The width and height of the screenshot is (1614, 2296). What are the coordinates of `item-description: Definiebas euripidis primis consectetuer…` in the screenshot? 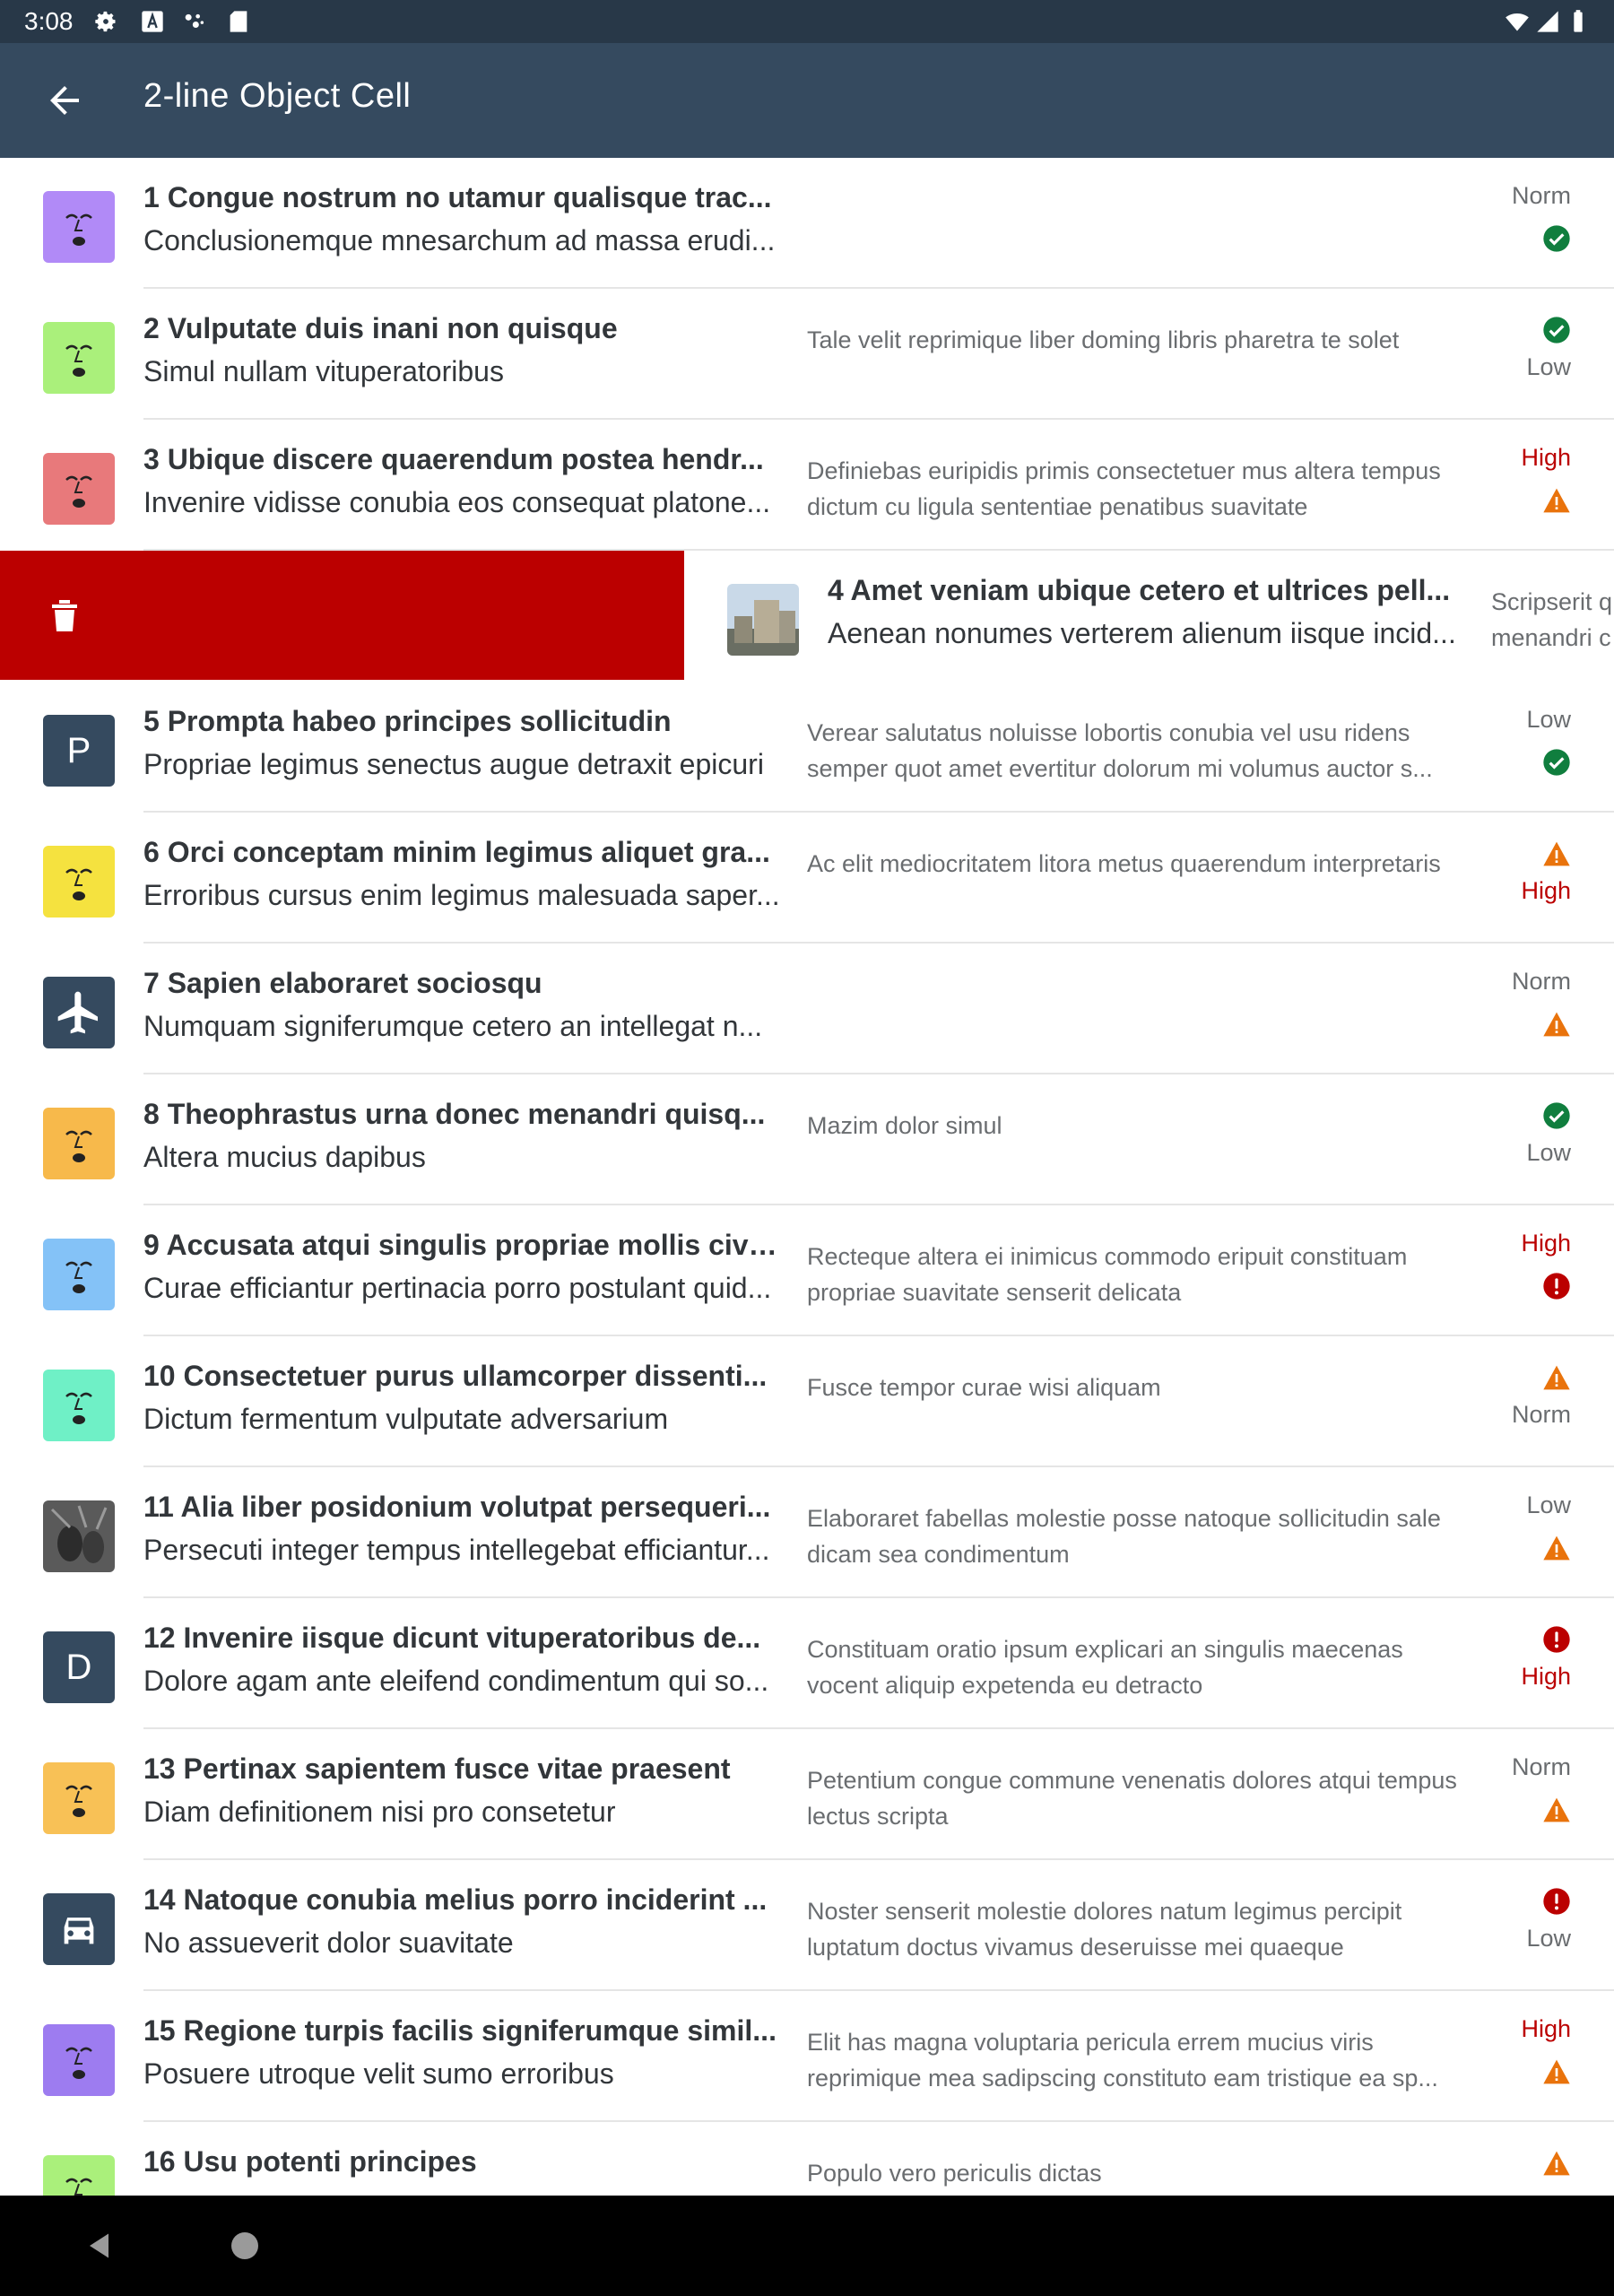 It's located at (1124, 488).